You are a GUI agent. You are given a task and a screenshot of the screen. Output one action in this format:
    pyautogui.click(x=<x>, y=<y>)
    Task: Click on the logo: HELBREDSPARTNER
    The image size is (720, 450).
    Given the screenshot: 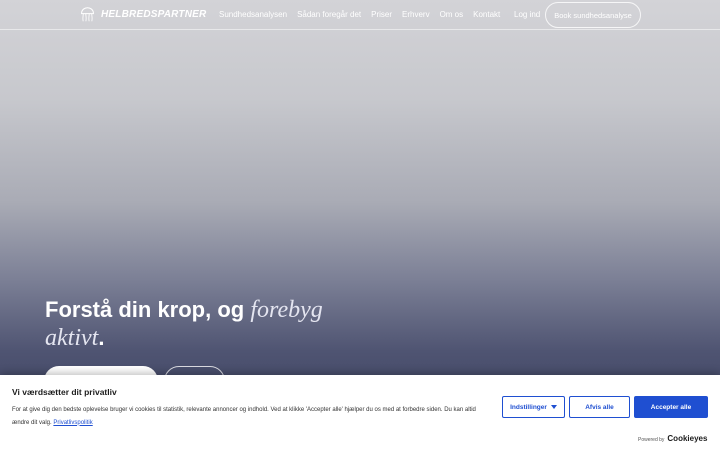 What is the action you would take?
    pyautogui.click(x=142, y=14)
    